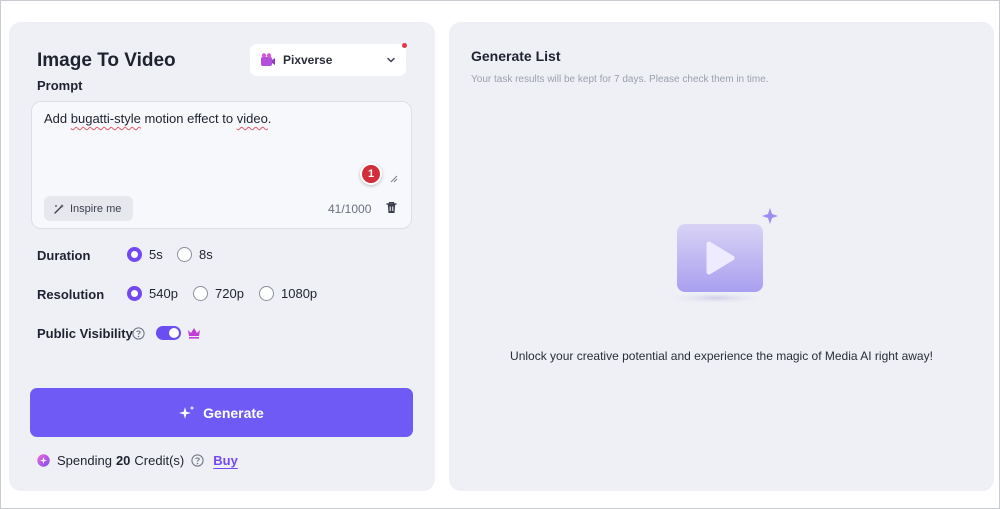 Image resolution: width=1000 pixels, height=509 pixels. What do you see at coordinates (59, 208) in the screenshot?
I see `magic-wand-icon` at bounding box center [59, 208].